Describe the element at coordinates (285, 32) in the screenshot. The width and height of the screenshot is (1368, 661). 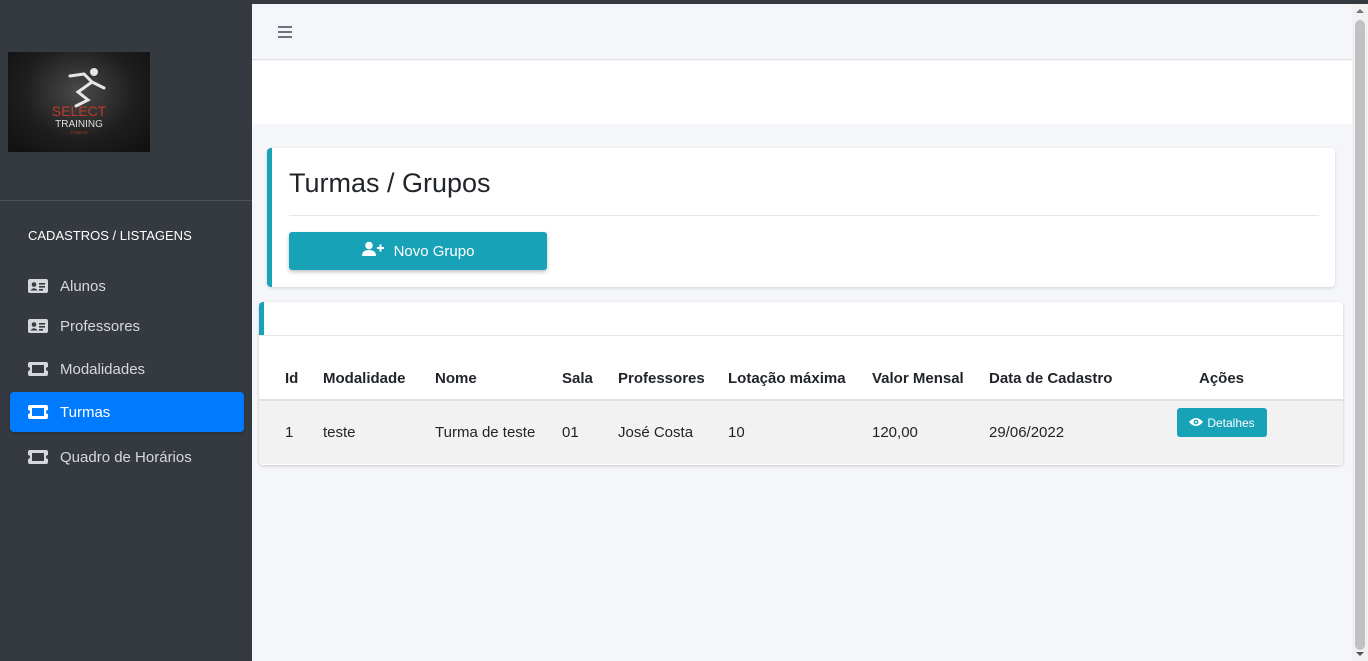
I see `menu-toggle-icon` at that location.